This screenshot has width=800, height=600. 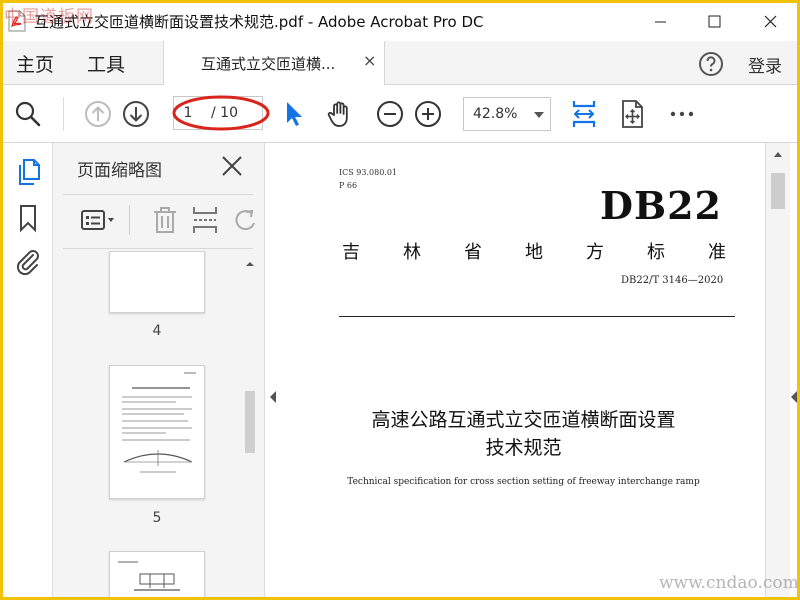 What do you see at coordinates (35, 63) in the screenshot?
I see `nav-home: 主页` at bounding box center [35, 63].